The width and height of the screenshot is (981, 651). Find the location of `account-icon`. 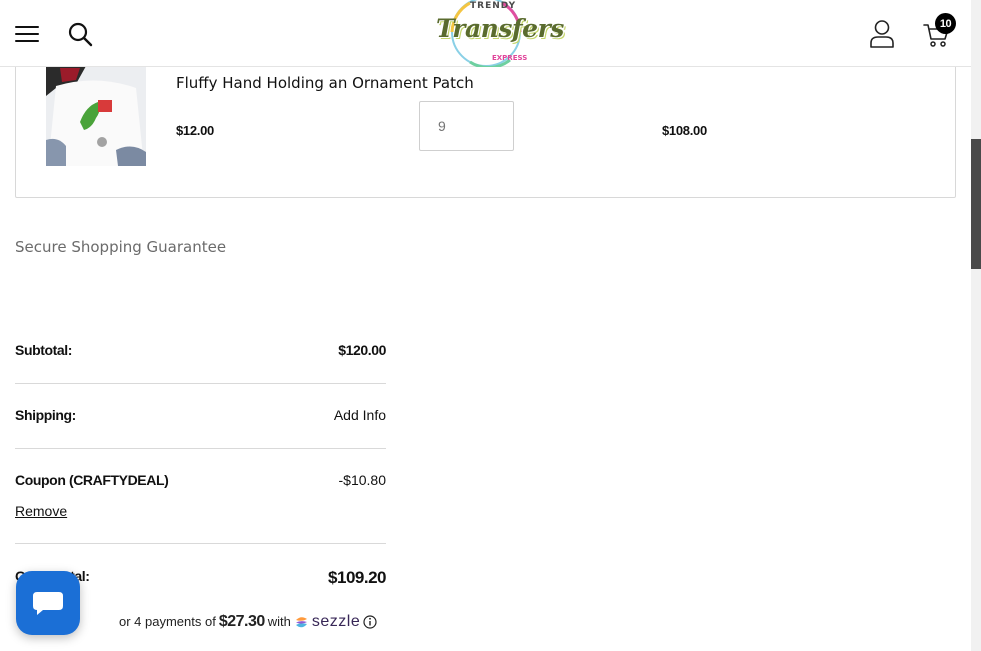

account-icon is located at coordinates (882, 34).